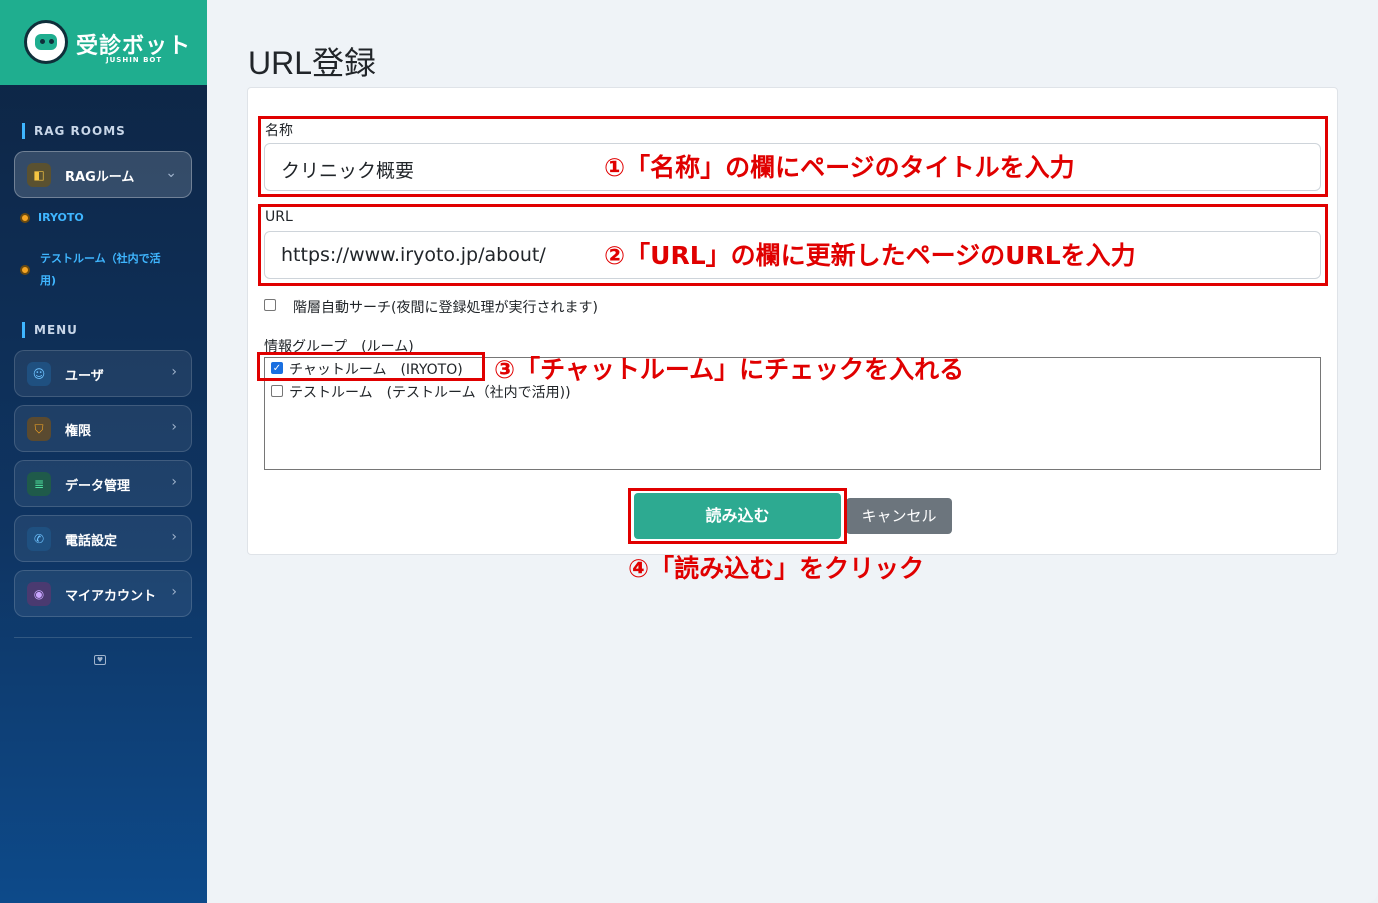 The image size is (1378, 903). Describe the element at coordinates (48, 280) in the screenshot. I see `sidebar-room-test-cont: 用)` at that location.